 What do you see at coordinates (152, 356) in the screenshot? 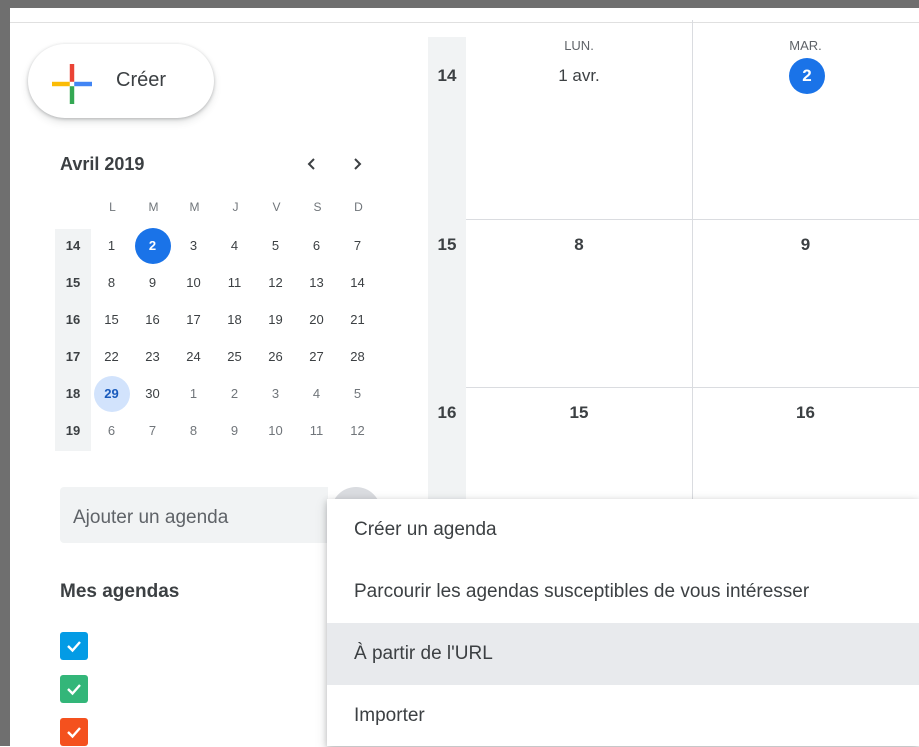
I see `mini-calendar-day: 23` at bounding box center [152, 356].